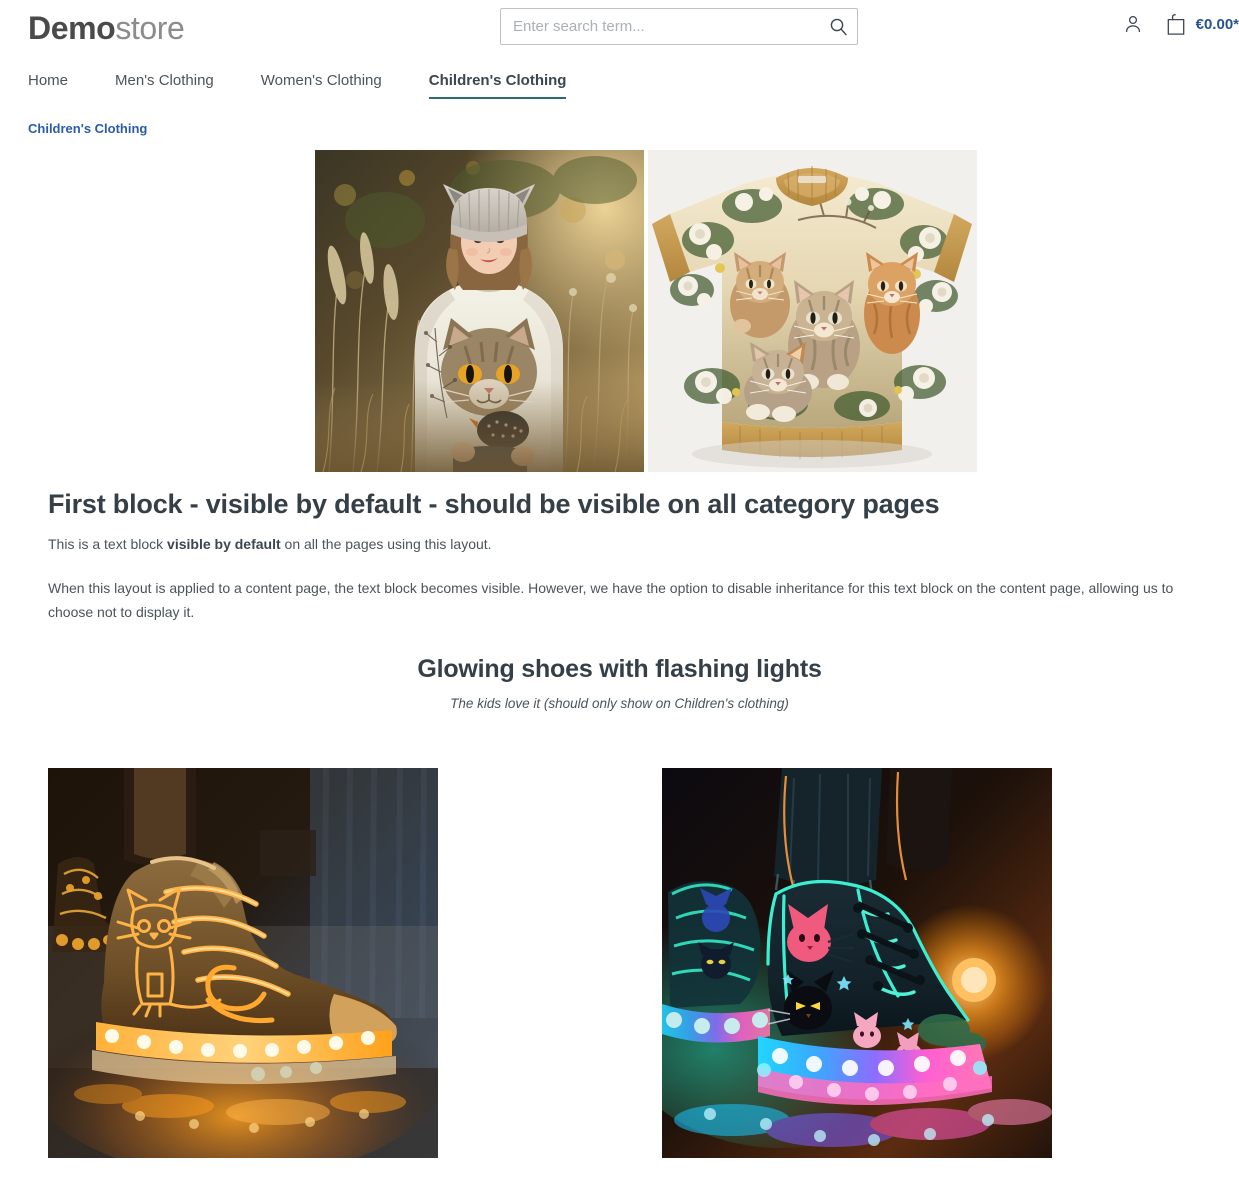 This screenshot has height=1178, width=1239. Describe the element at coordinates (386, 544) in the screenshot. I see `block-lead-after: on all the pages using this layout.` at that location.